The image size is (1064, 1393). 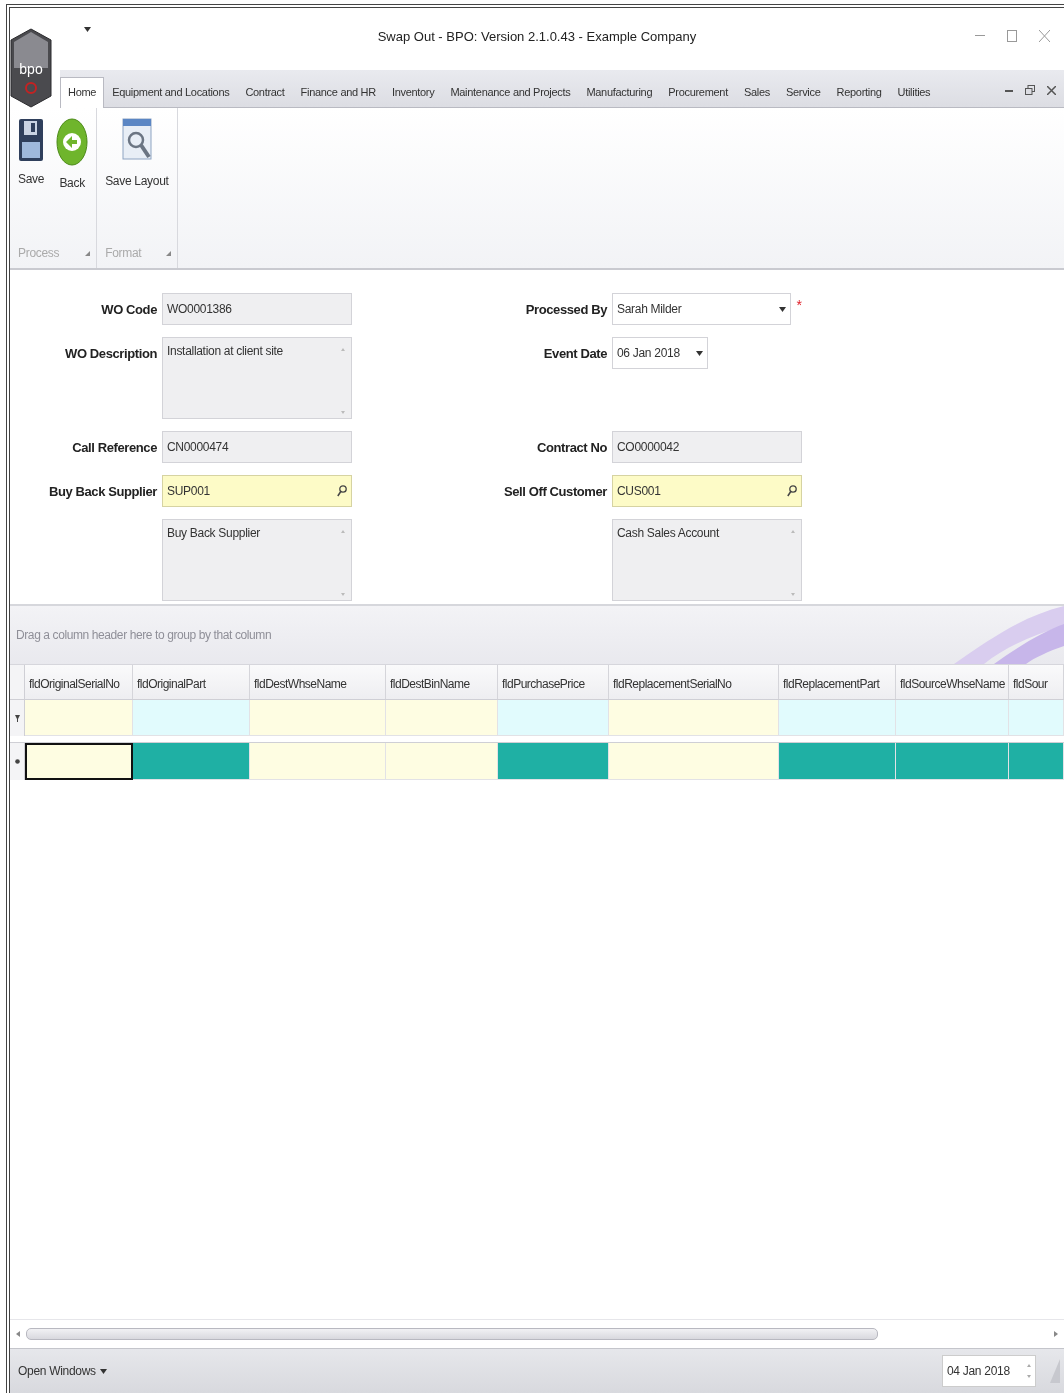 What do you see at coordinates (257, 378) in the screenshot?
I see `memo-field: Installation at client site` at bounding box center [257, 378].